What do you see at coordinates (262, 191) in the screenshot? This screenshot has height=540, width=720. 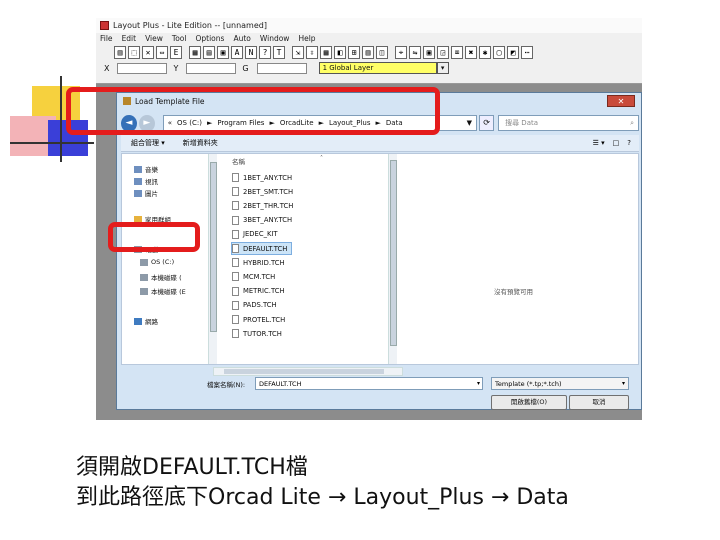 I see `file-row: 2BET_SMT.TCH` at bounding box center [262, 191].